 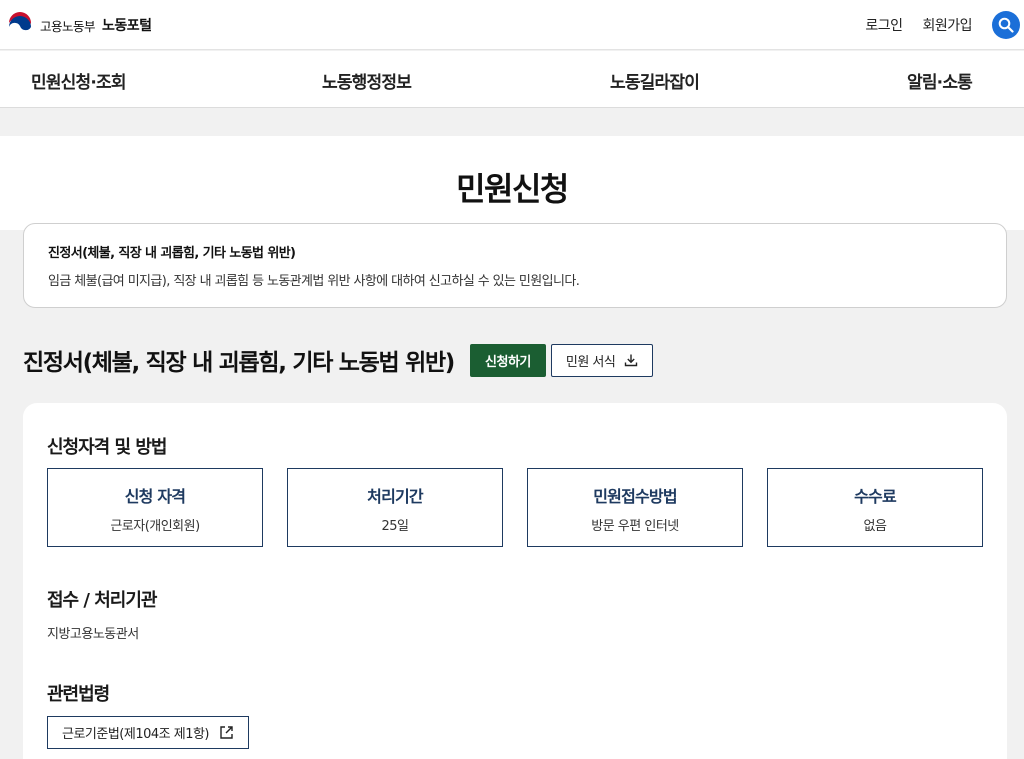 I want to click on law-heading: 관련법령, so click(x=78, y=694).